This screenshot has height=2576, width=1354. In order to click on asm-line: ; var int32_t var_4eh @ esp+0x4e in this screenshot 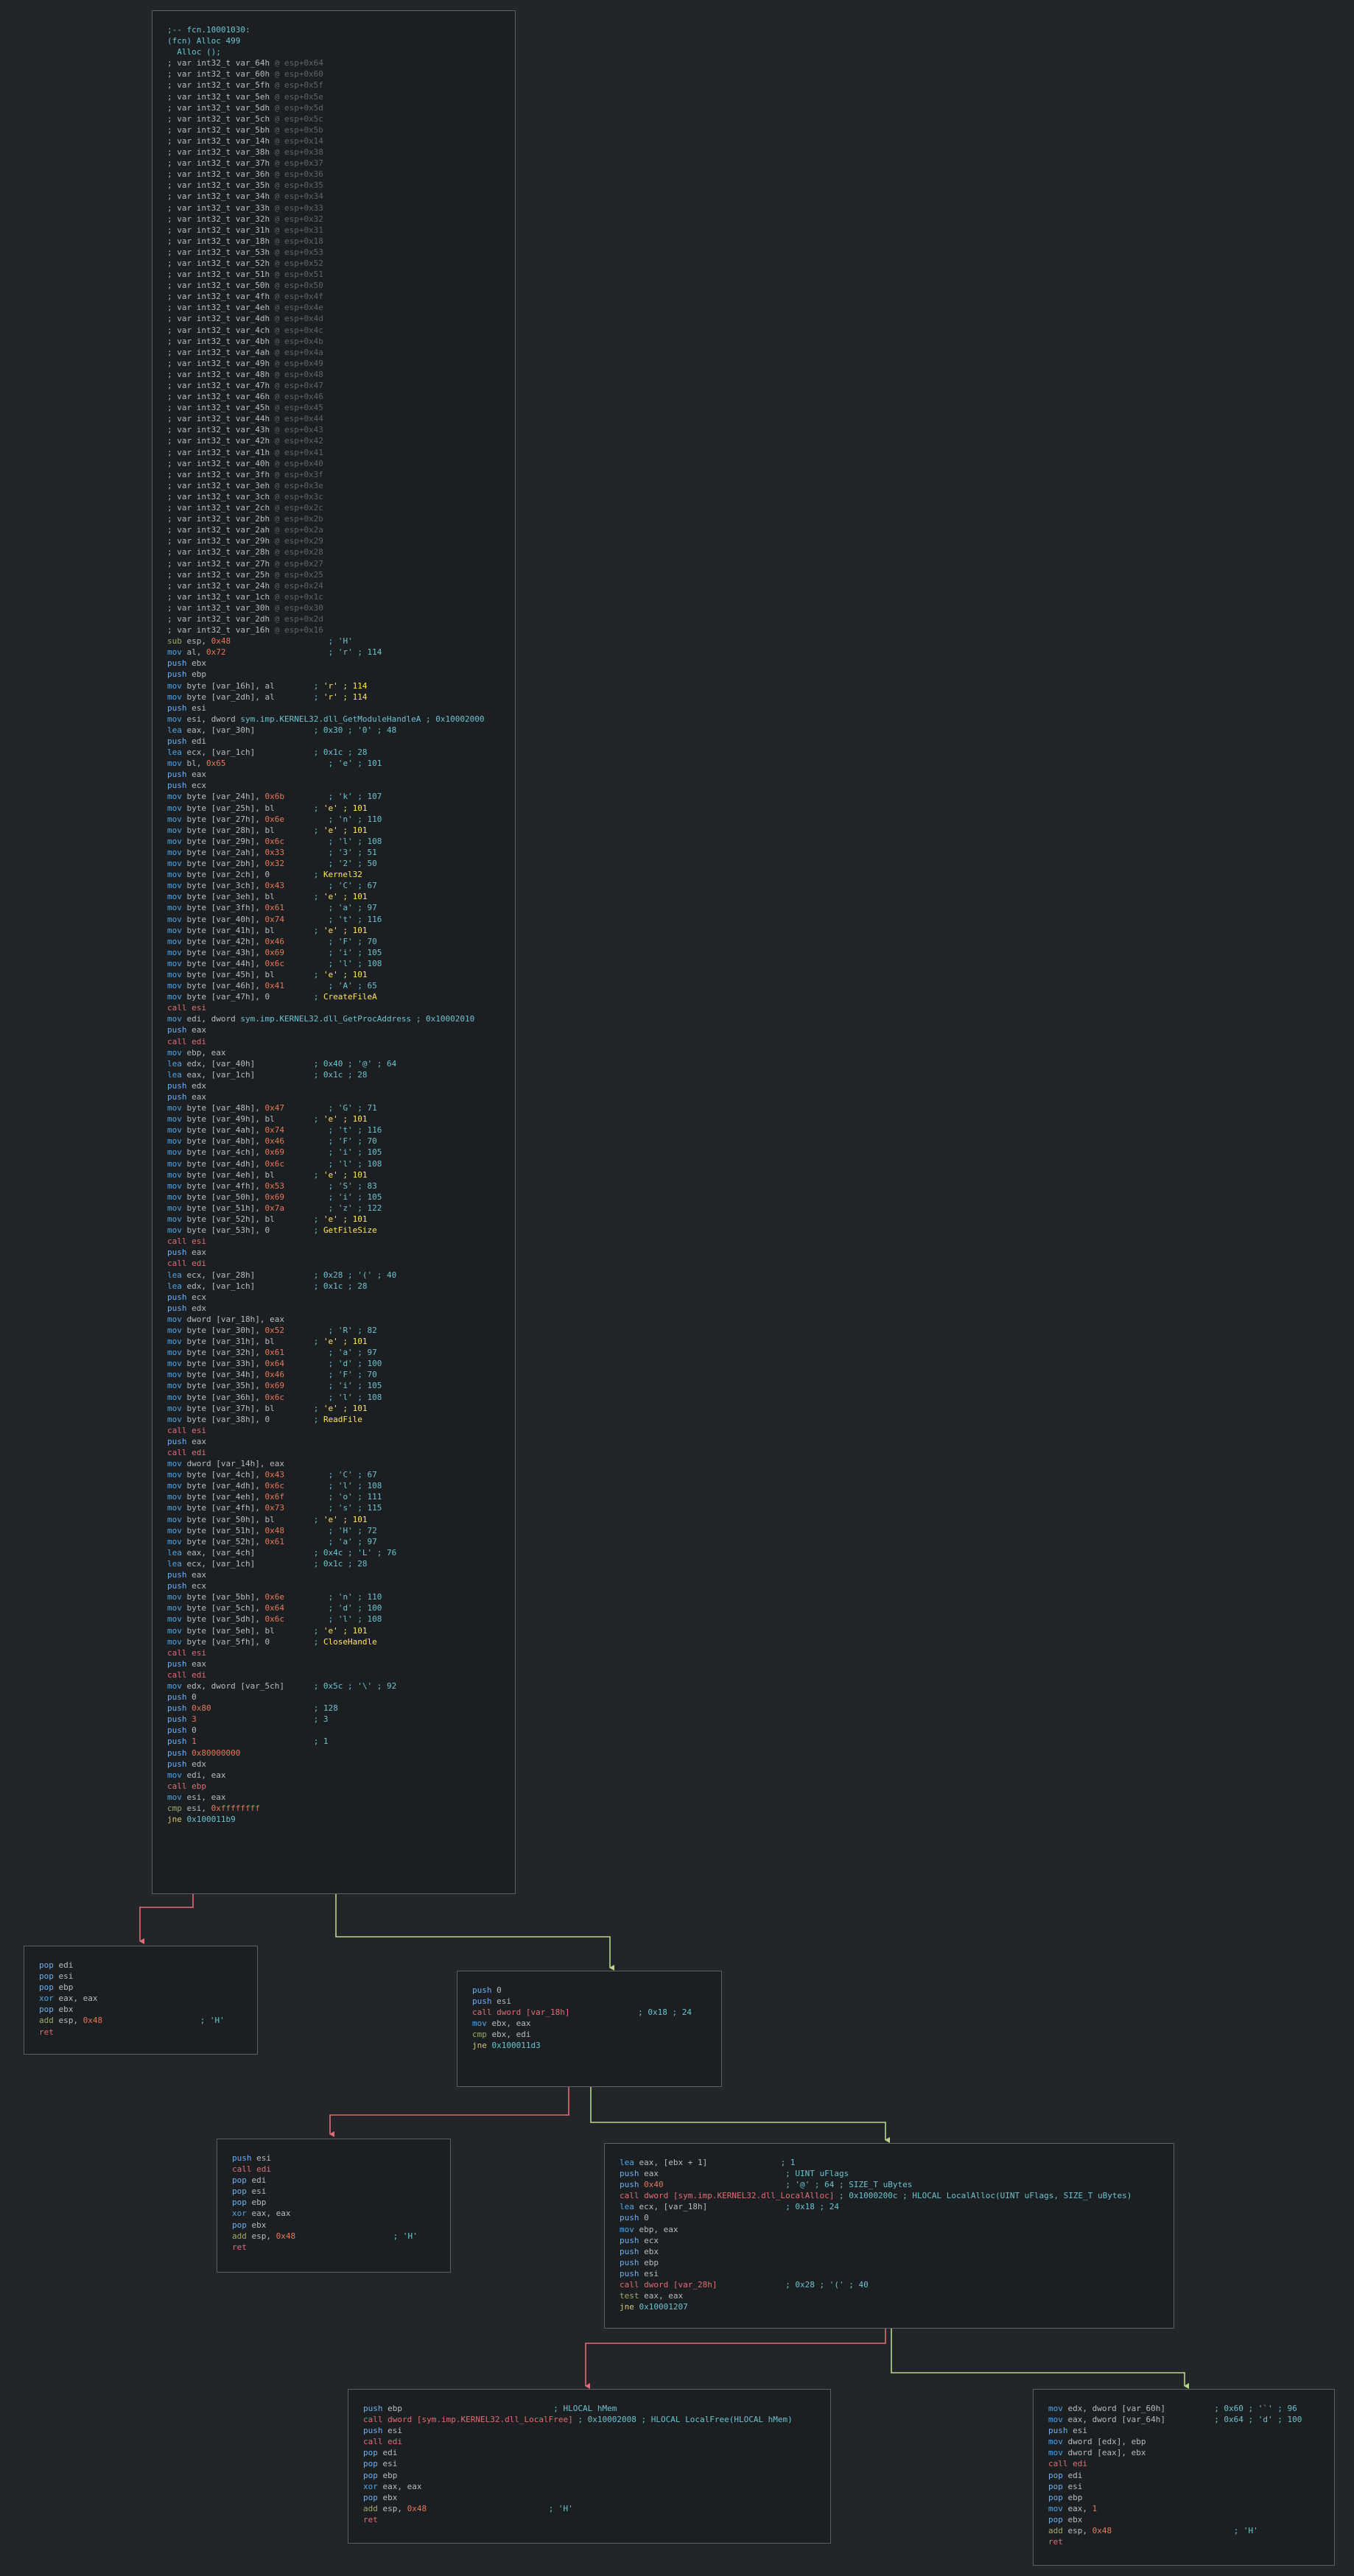, I will do `click(333, 307)`.